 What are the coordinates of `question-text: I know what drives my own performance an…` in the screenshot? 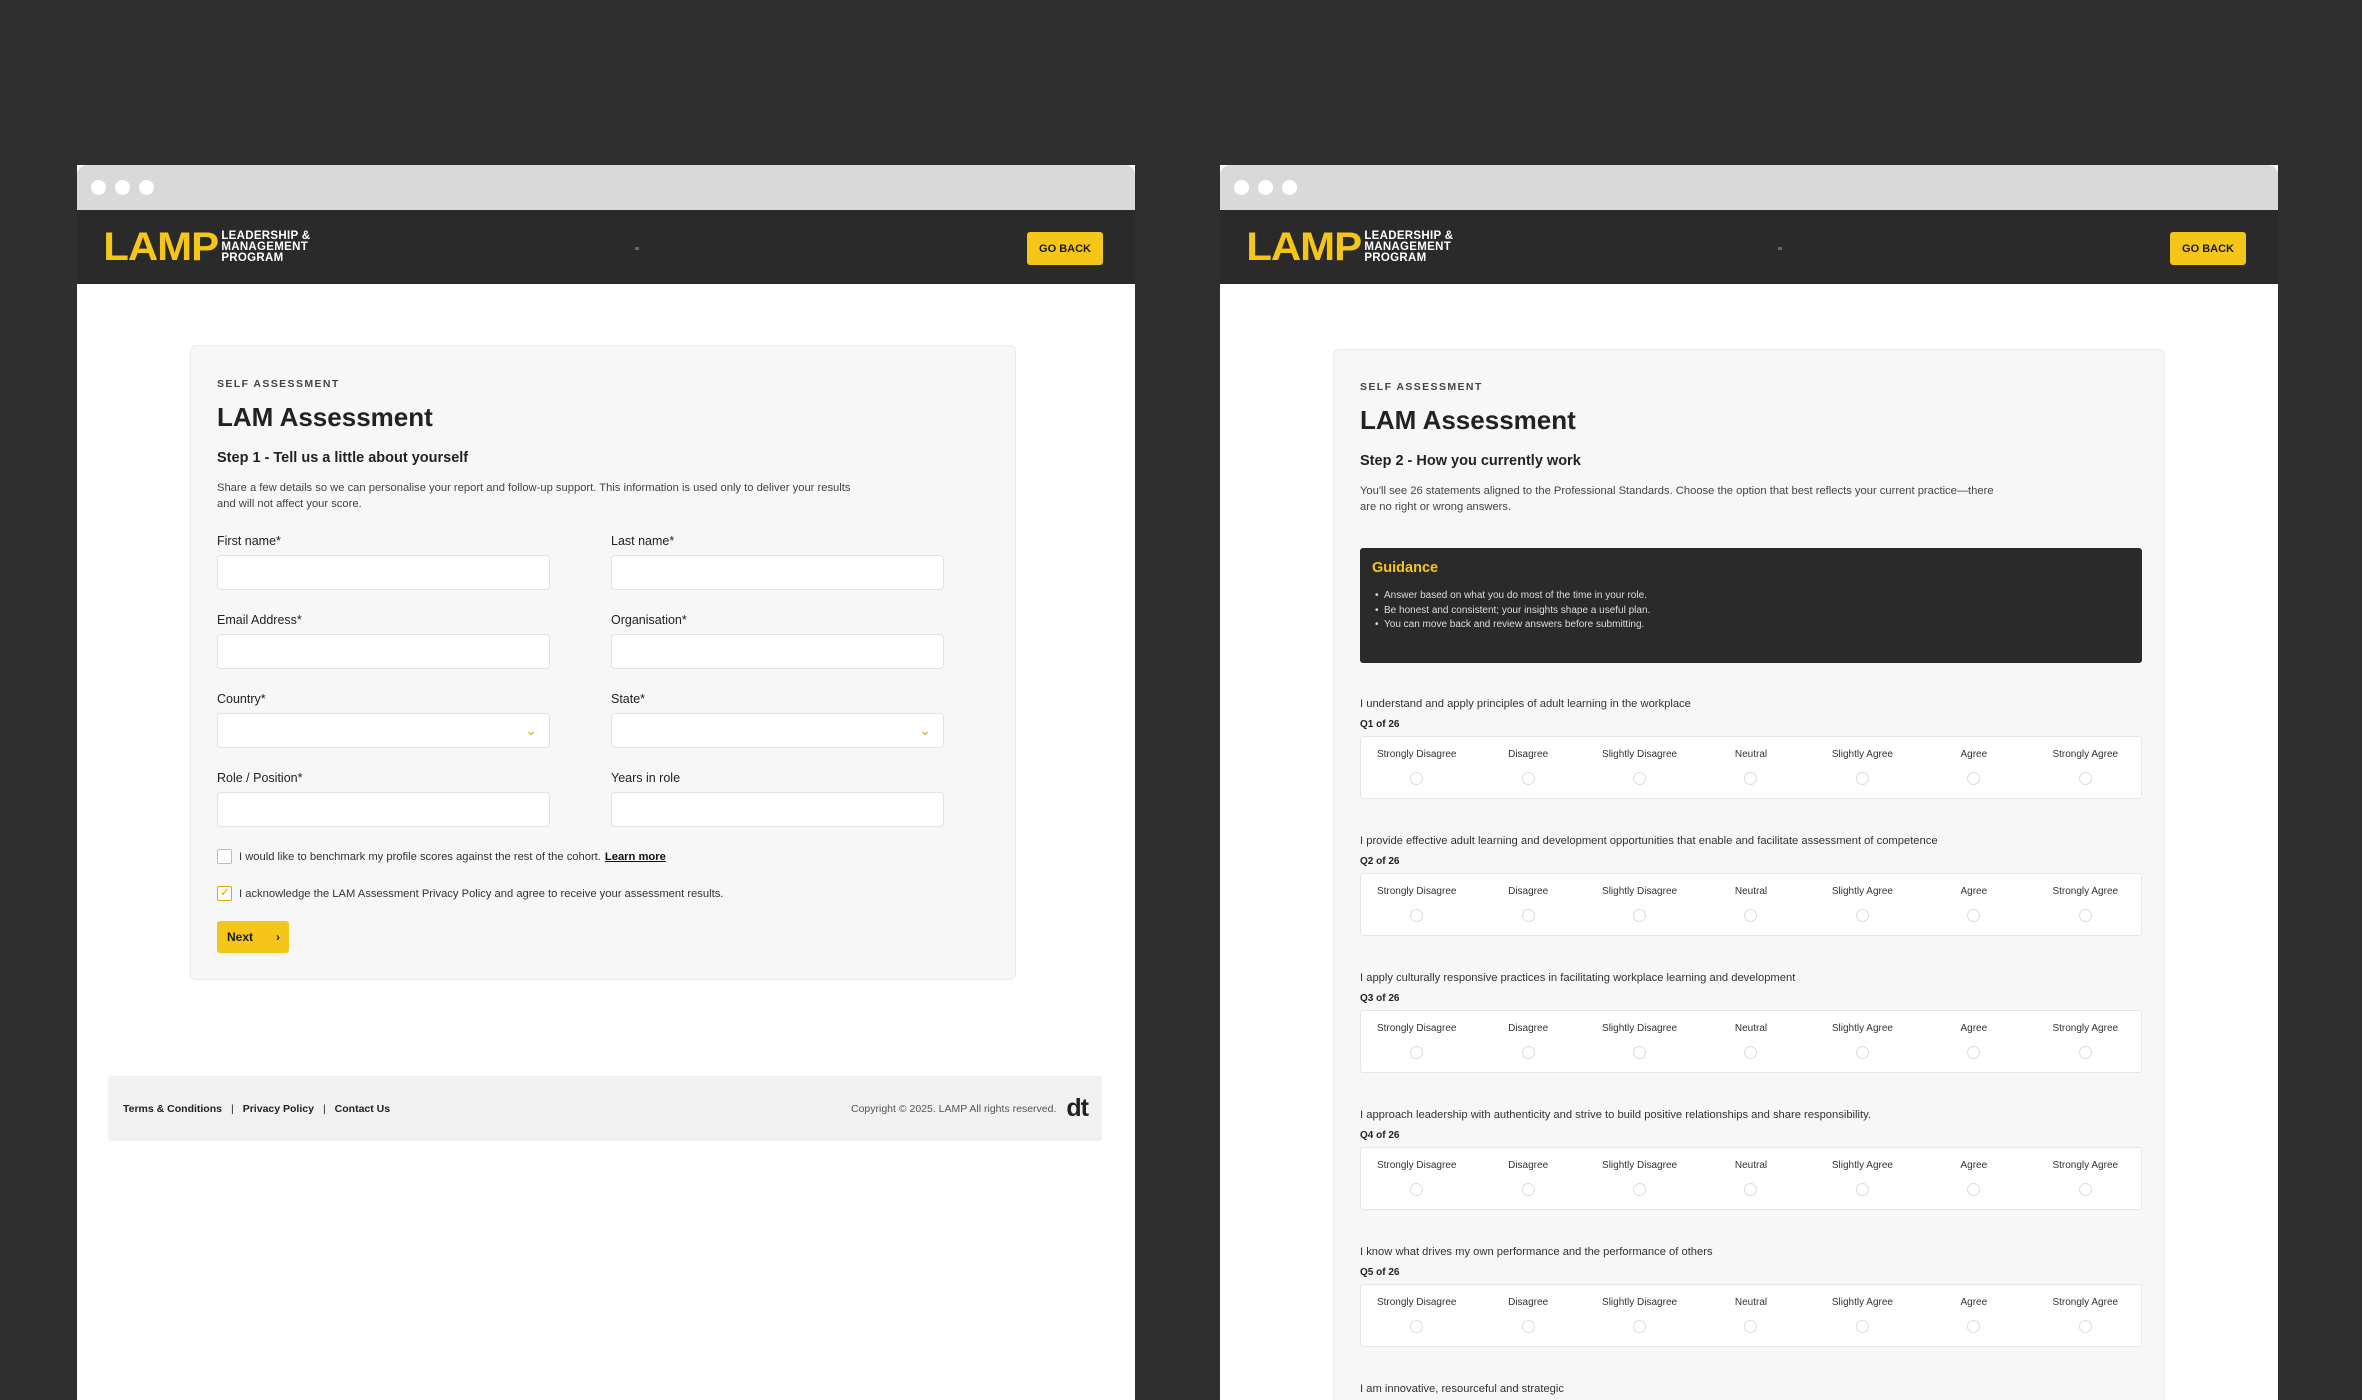 It's located at (1536, 1252).